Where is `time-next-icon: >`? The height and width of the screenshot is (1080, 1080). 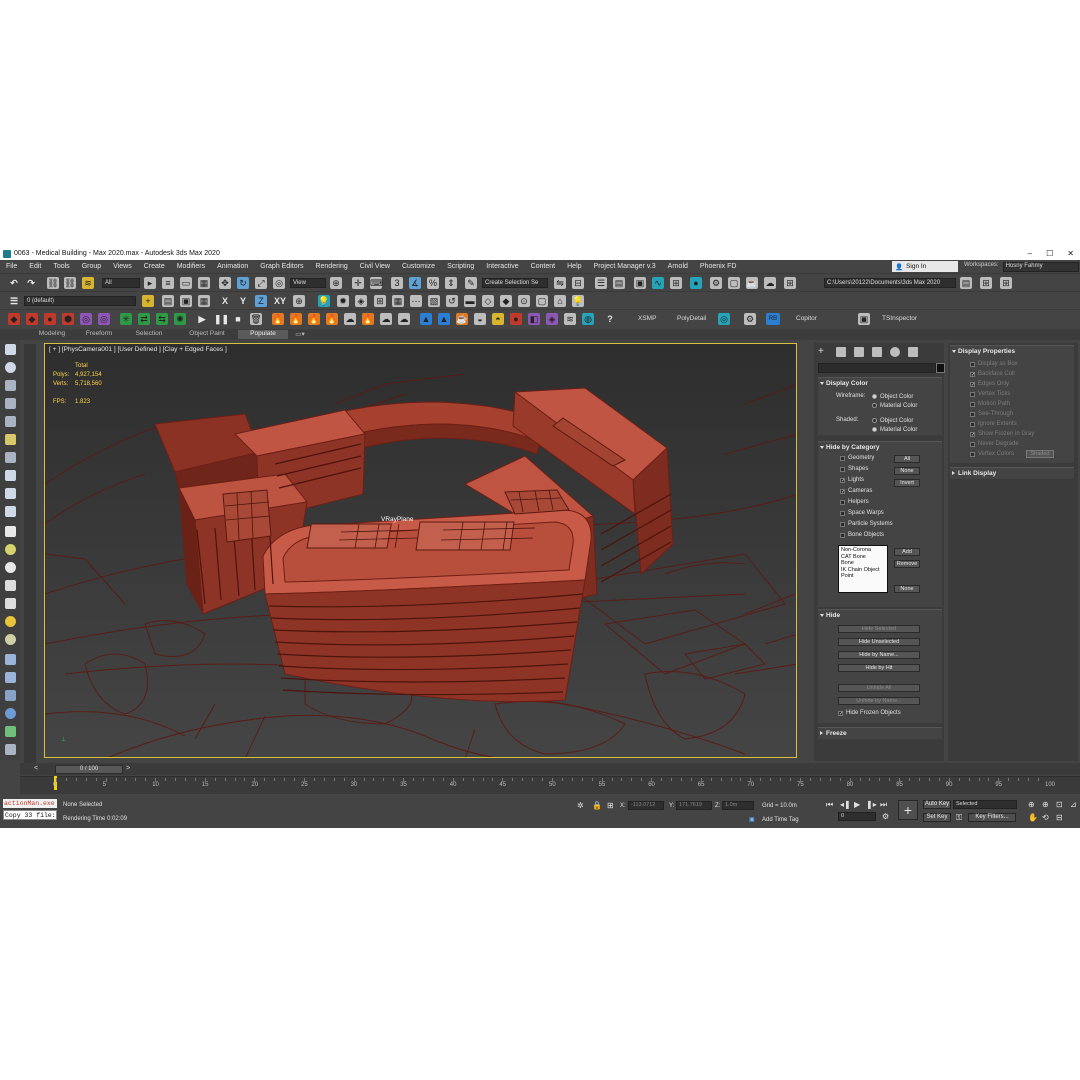
time-next-icon: > is located at coordinates (128, 768).